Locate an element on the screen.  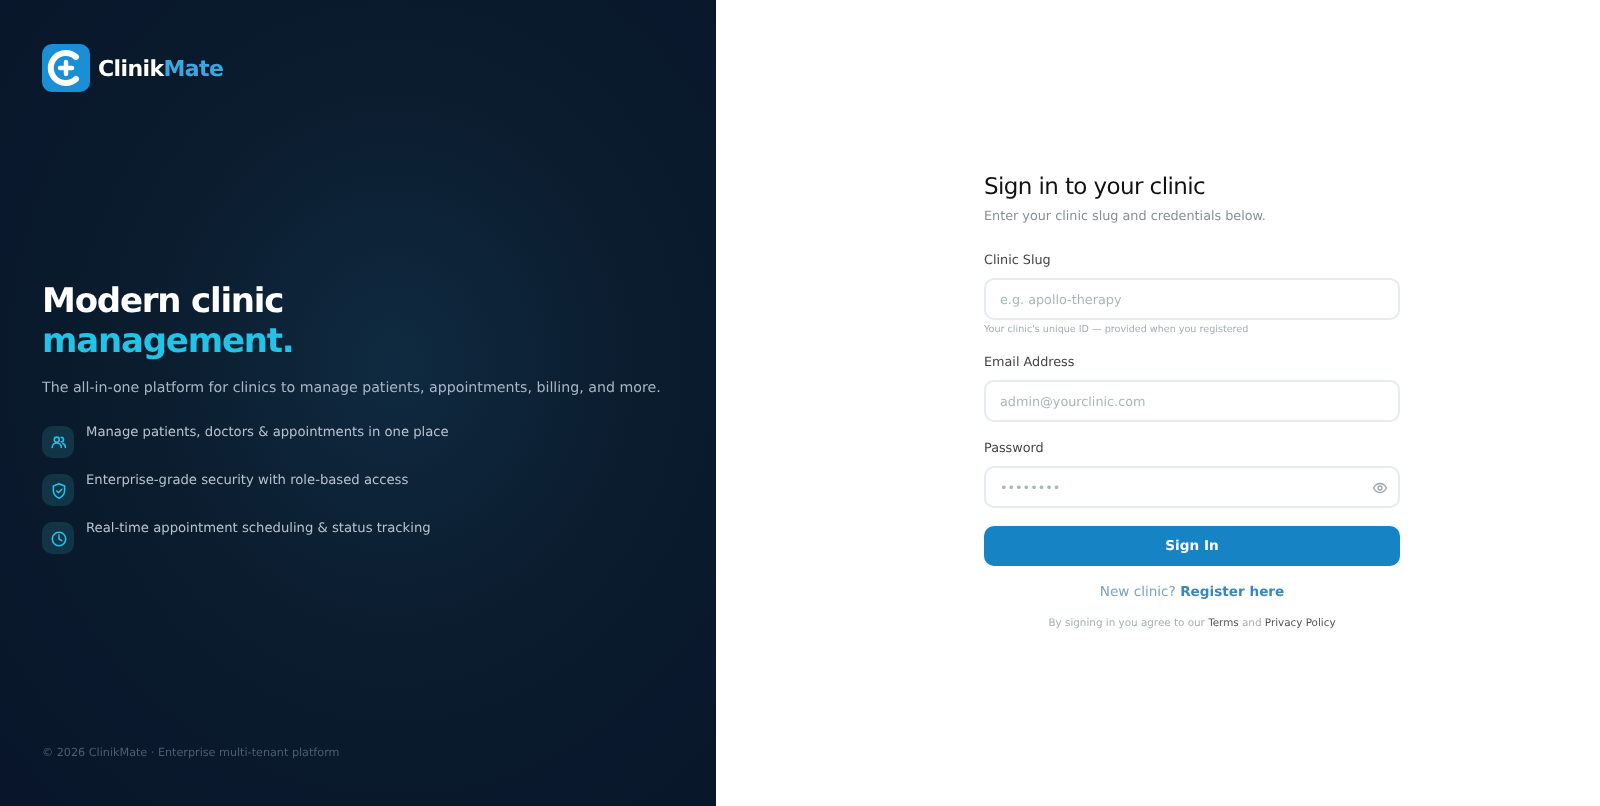
logo-icon is located at coordinates (66, 68).